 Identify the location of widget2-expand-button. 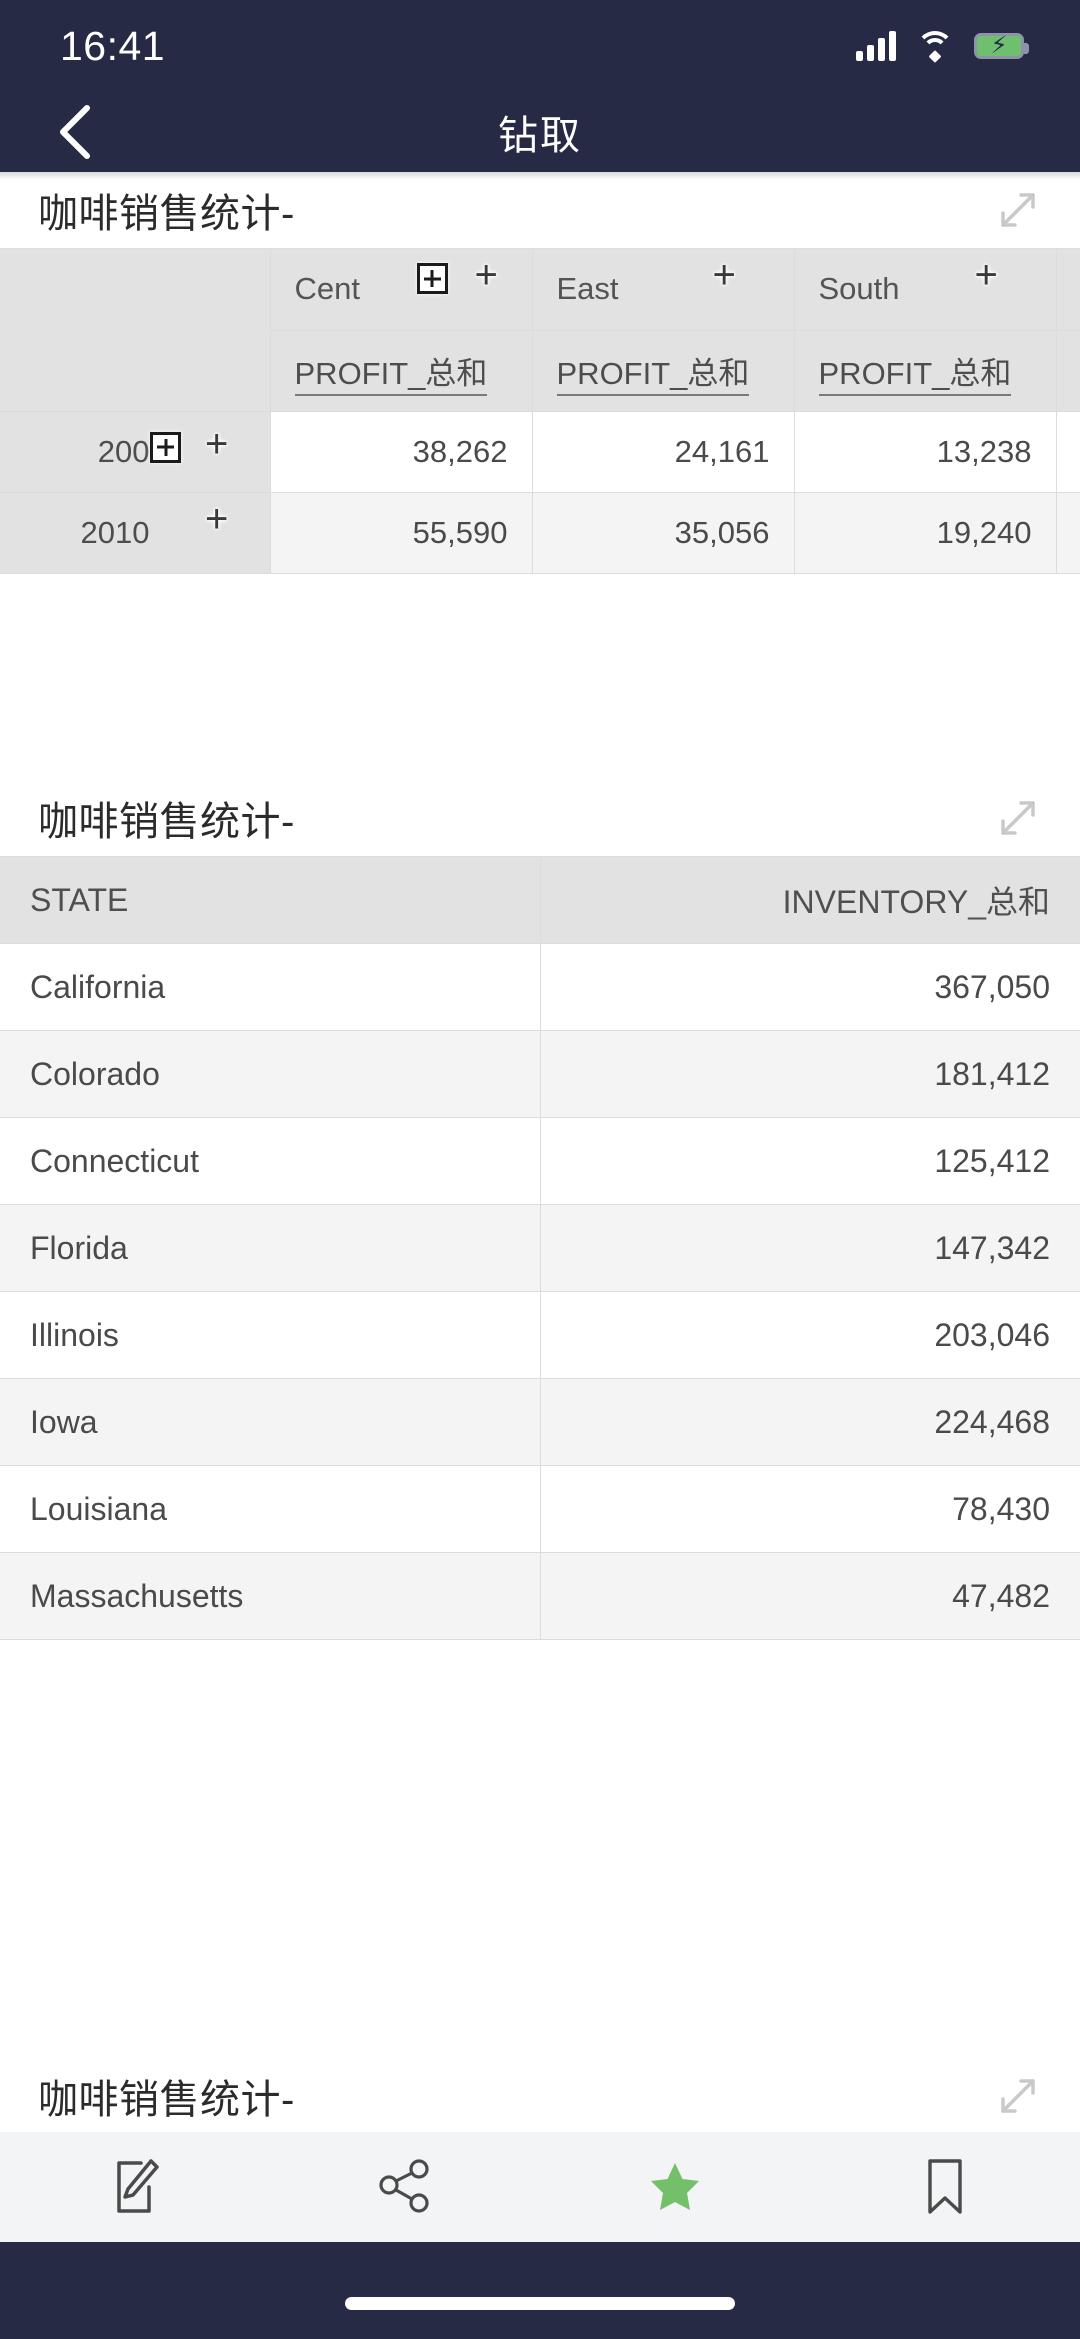
(1018, 818).